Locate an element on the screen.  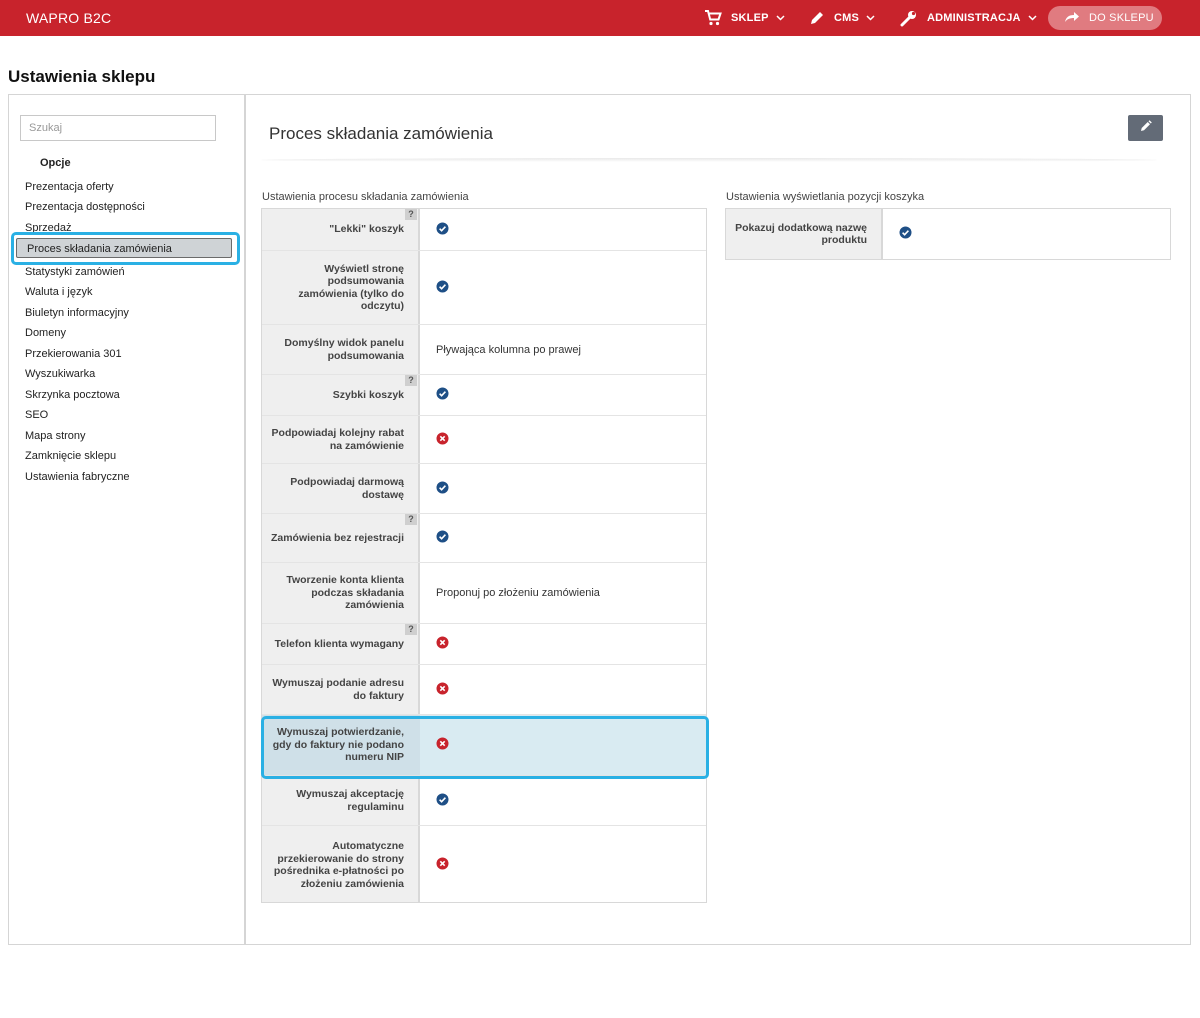
wrench-icon is located at coordinates (909, 18).